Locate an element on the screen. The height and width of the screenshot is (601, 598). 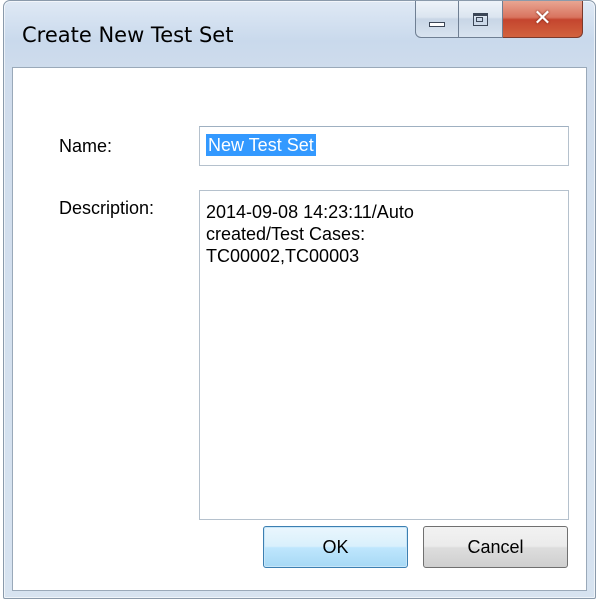
name-label: Name: is located at coordinates (86, 146).